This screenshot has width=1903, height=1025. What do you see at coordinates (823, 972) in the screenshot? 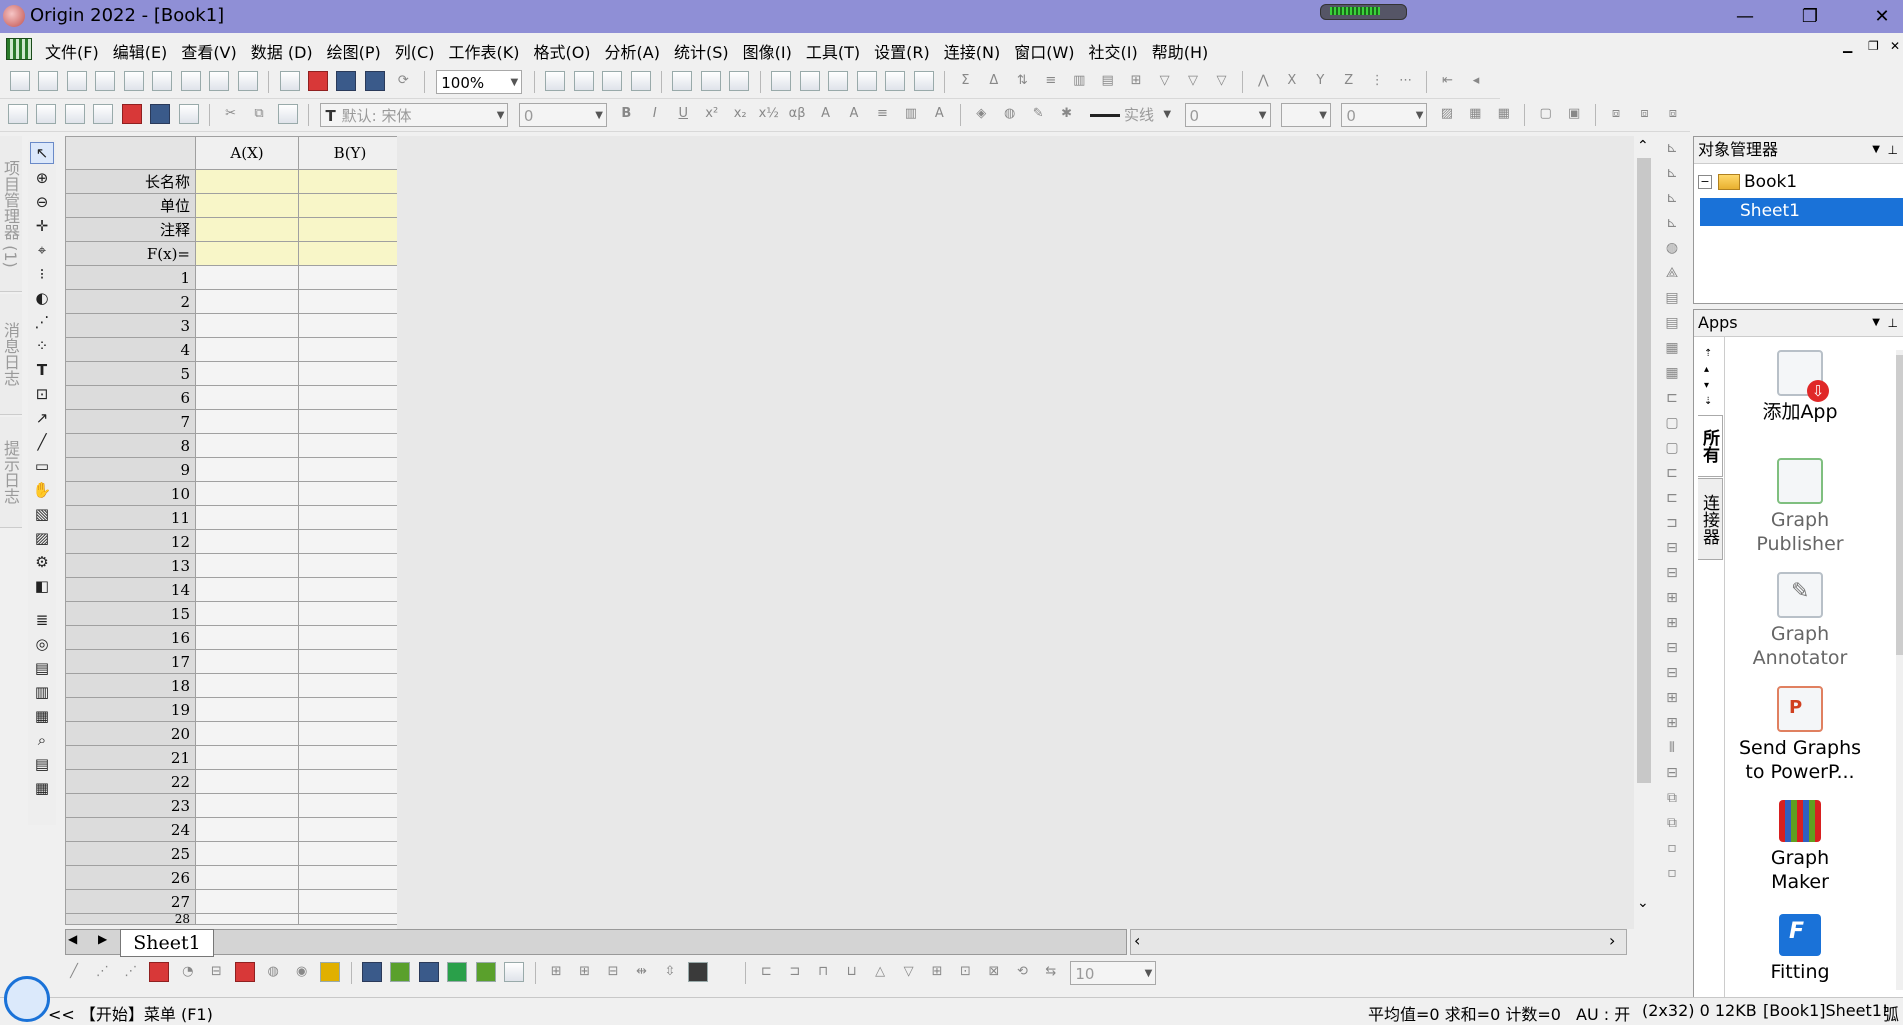
I see `object-right-icon: ⊓` at bounding box center [823, 972].